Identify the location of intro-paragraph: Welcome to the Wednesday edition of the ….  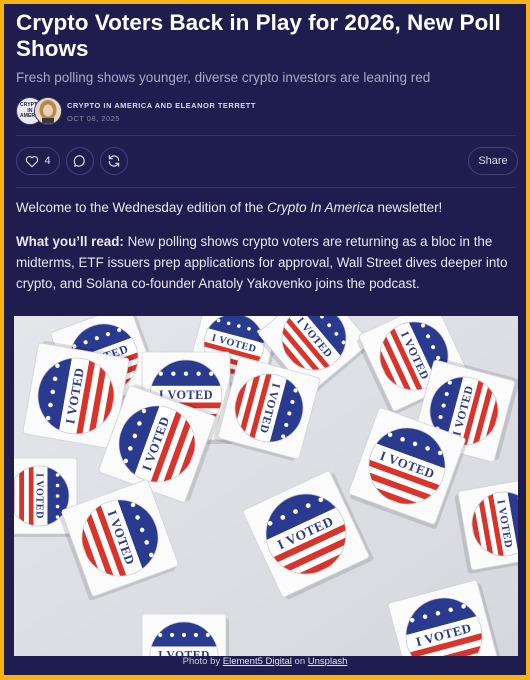
(266, 207).